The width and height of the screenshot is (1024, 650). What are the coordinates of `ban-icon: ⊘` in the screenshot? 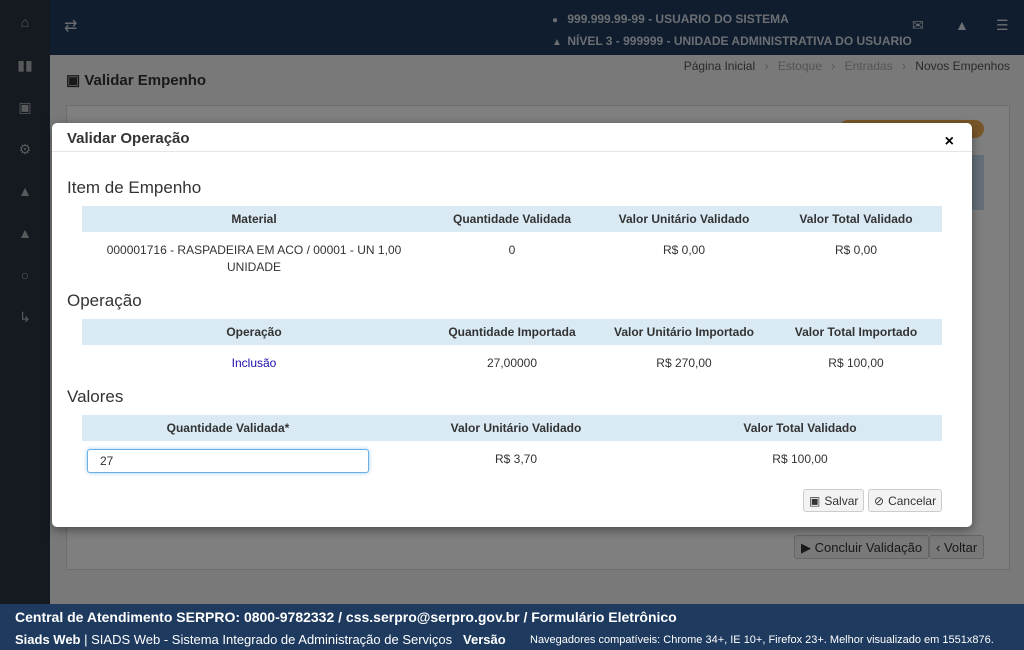 It's located at (879, 500).